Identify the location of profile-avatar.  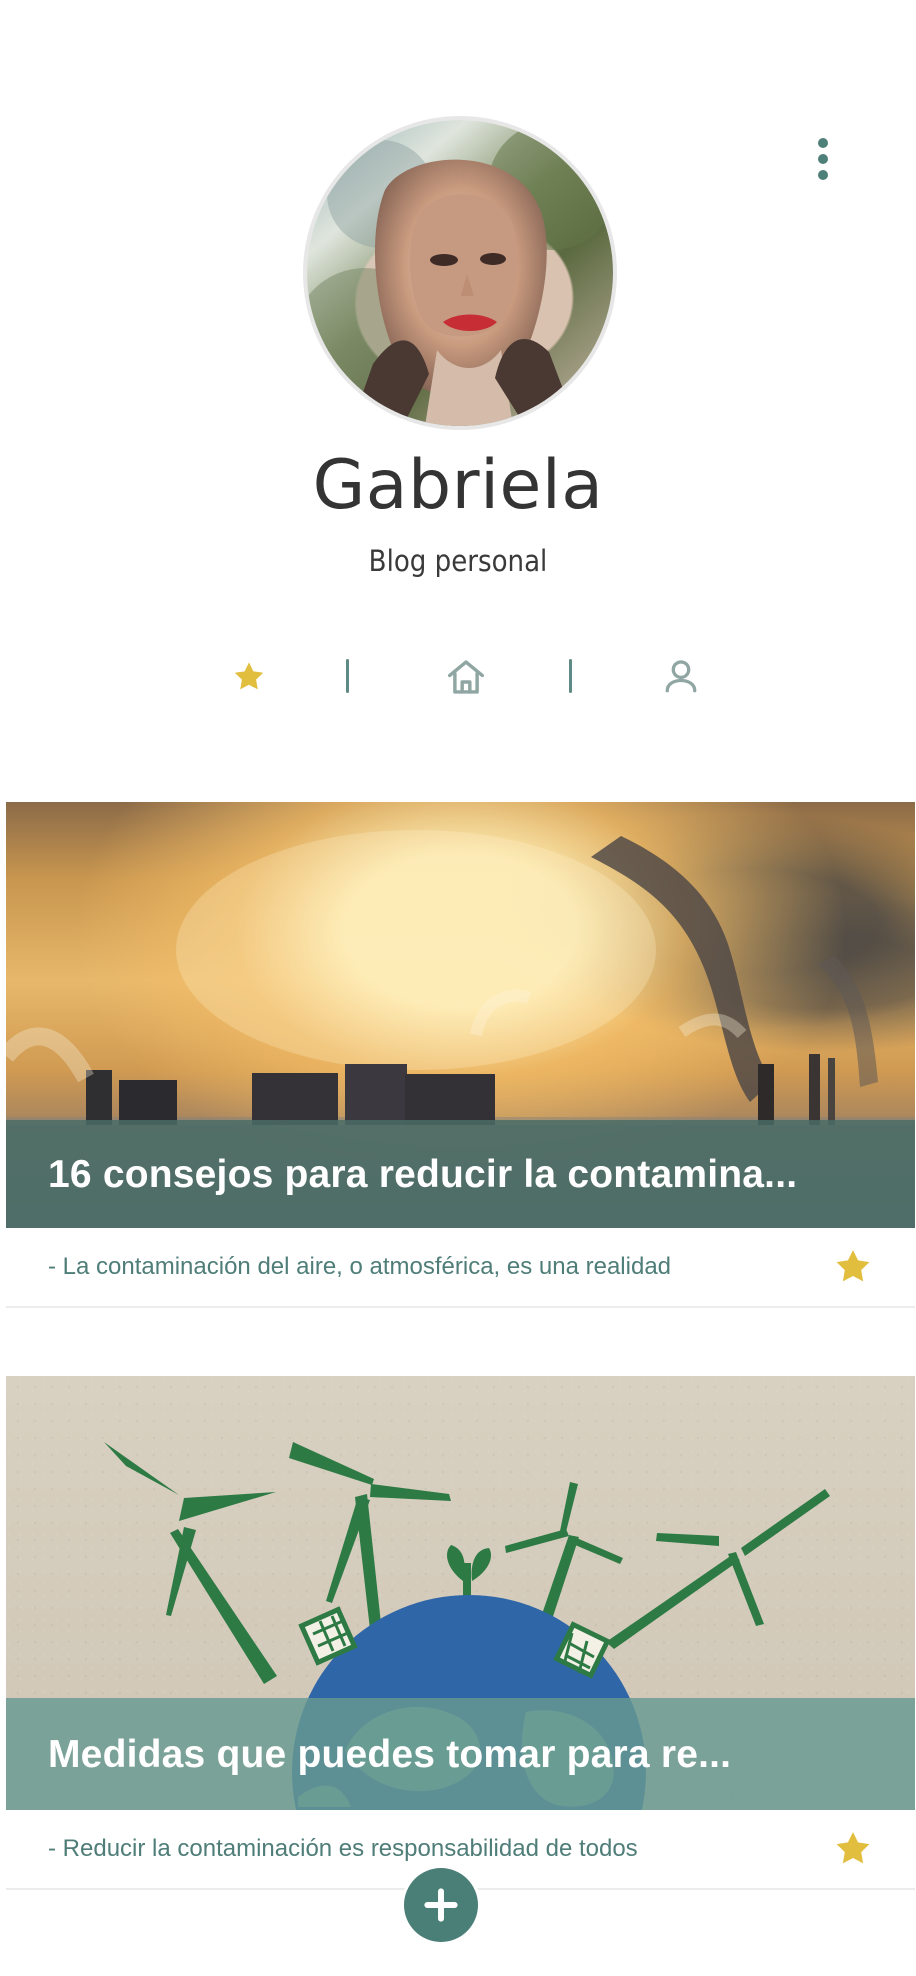
(460, 273).